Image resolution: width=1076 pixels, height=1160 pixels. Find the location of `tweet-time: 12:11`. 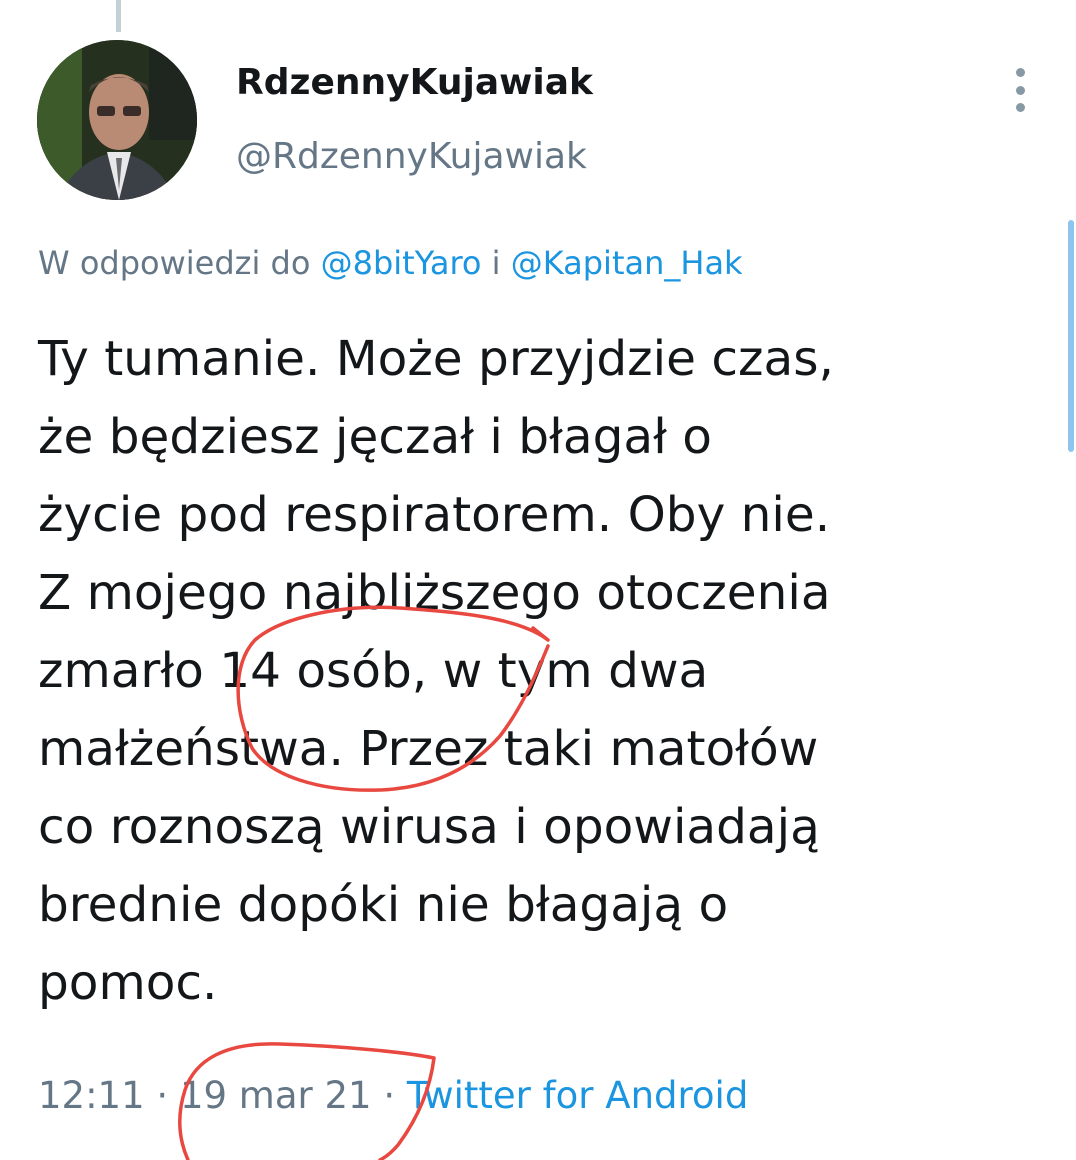

tweet-time: 12:11 is located at coordinates (91, 1095).